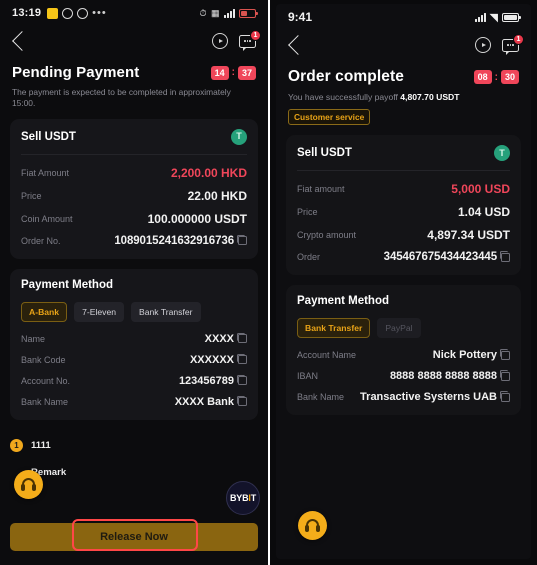 This screenshot has height=565, width=537. I want to click on page-subtitle-prefix: You have successfully payoff, so click(344, 97).